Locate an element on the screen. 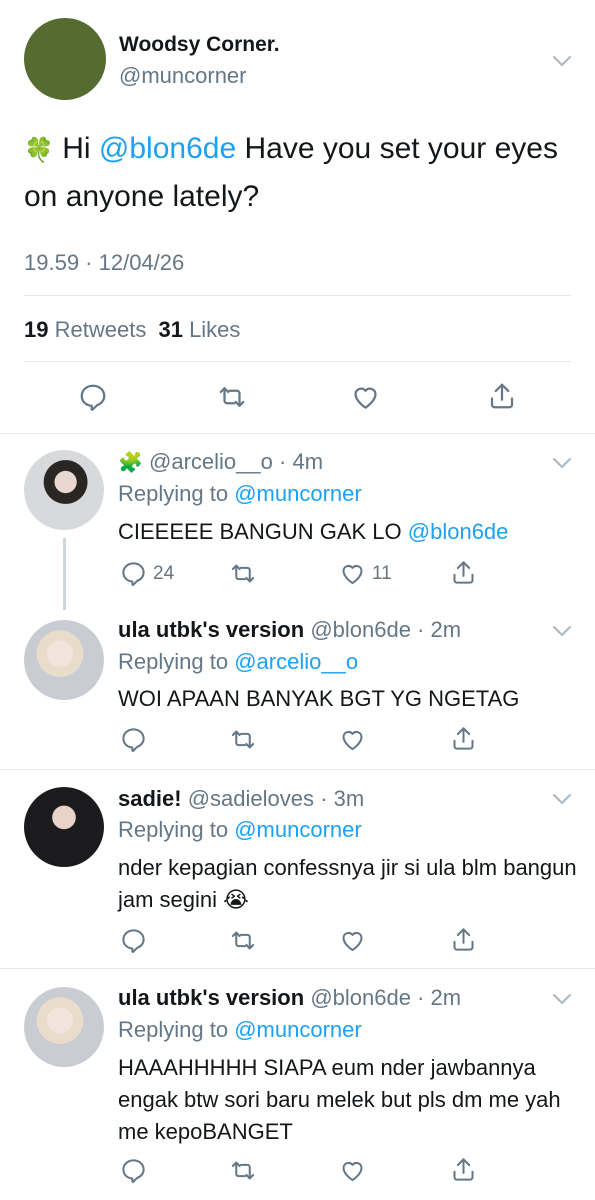 The image size is (595, 1200). reply-count: 24 is located at coordinates (164, 573).